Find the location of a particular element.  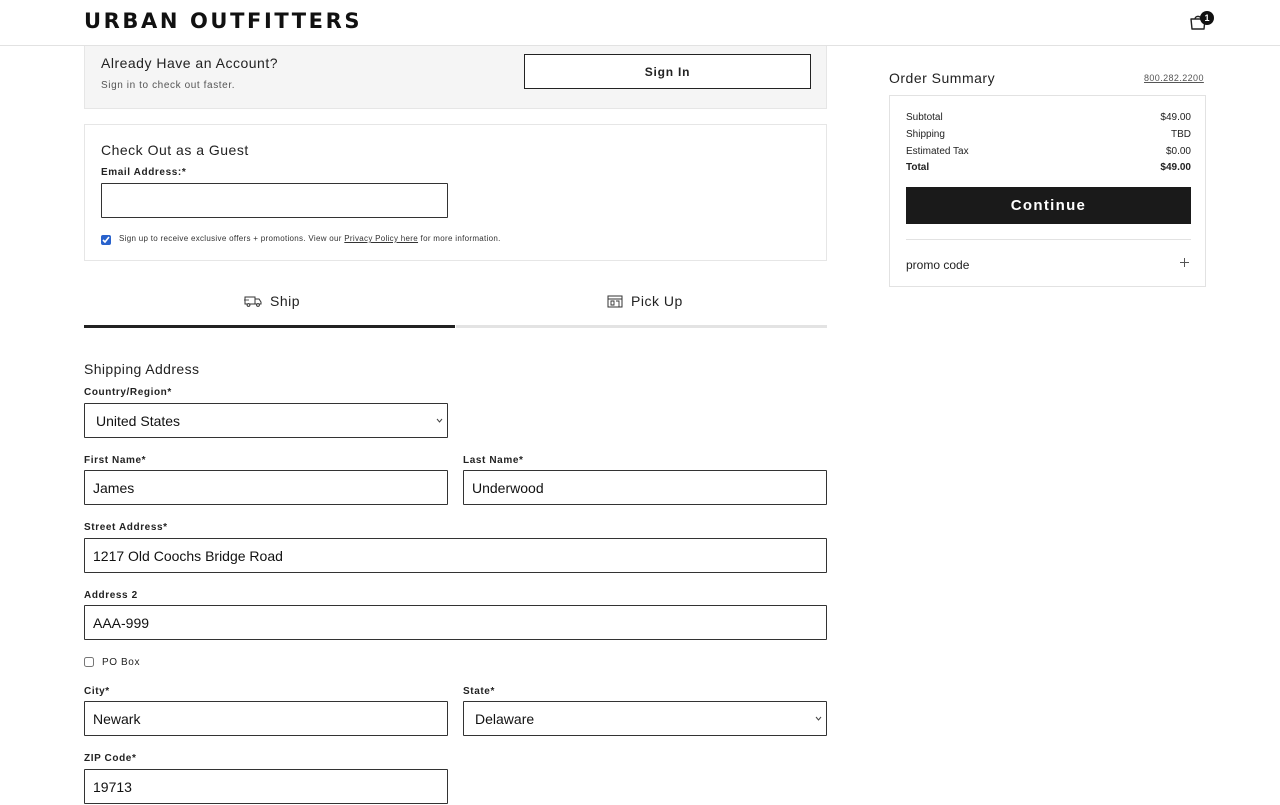

first-name-field is located at coordinates (266, 487).